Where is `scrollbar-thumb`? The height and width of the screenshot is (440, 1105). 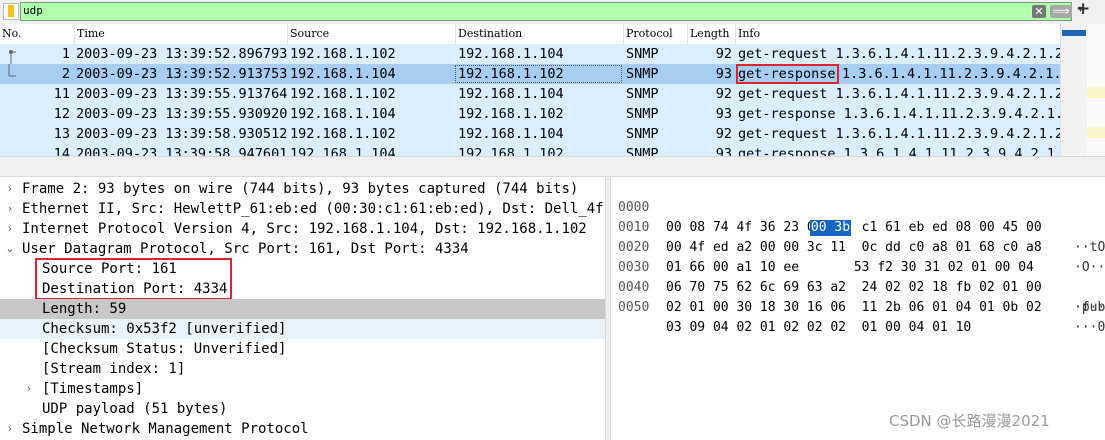
scrollbar-thumb is located at coordinates (1074, 33).